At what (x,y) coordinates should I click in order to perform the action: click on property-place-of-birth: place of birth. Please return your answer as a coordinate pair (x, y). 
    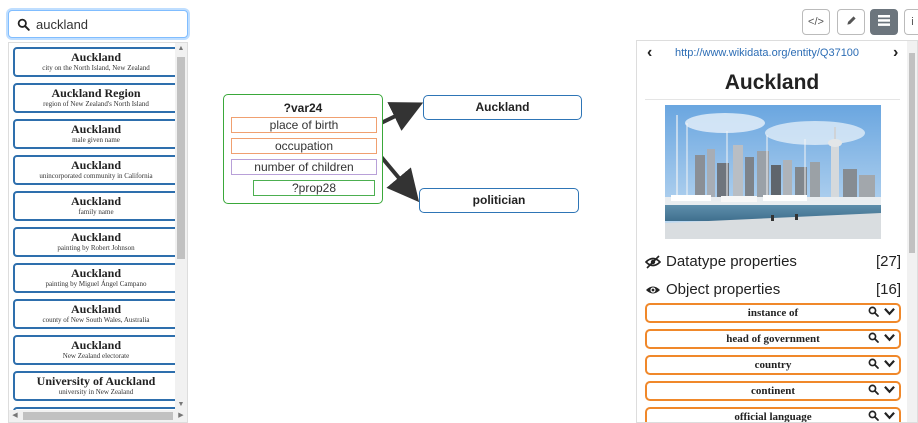
    Looking at the image, I should click on (304, 125).